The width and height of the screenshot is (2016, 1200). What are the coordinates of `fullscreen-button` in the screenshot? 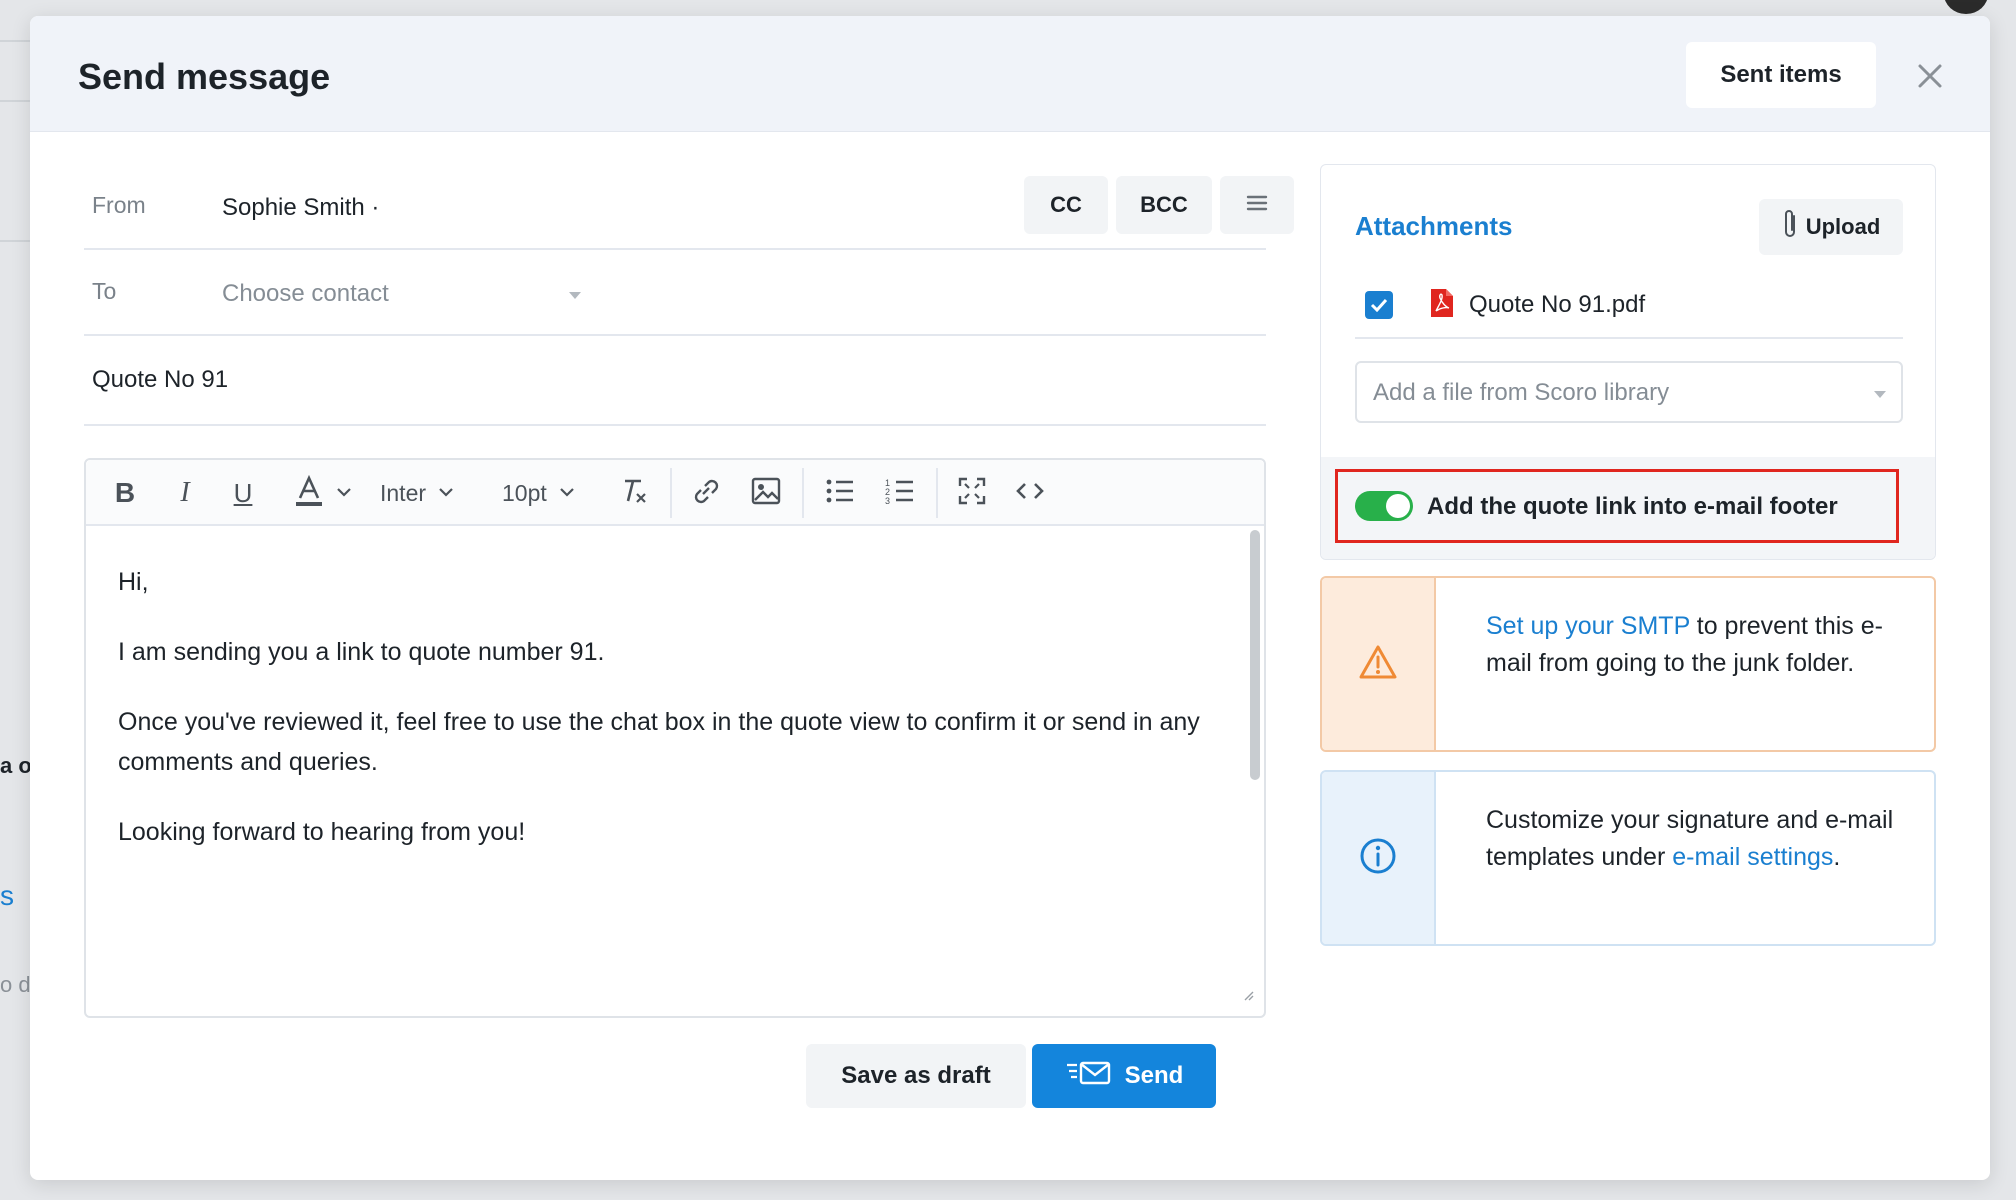 It's located at (972, 493).